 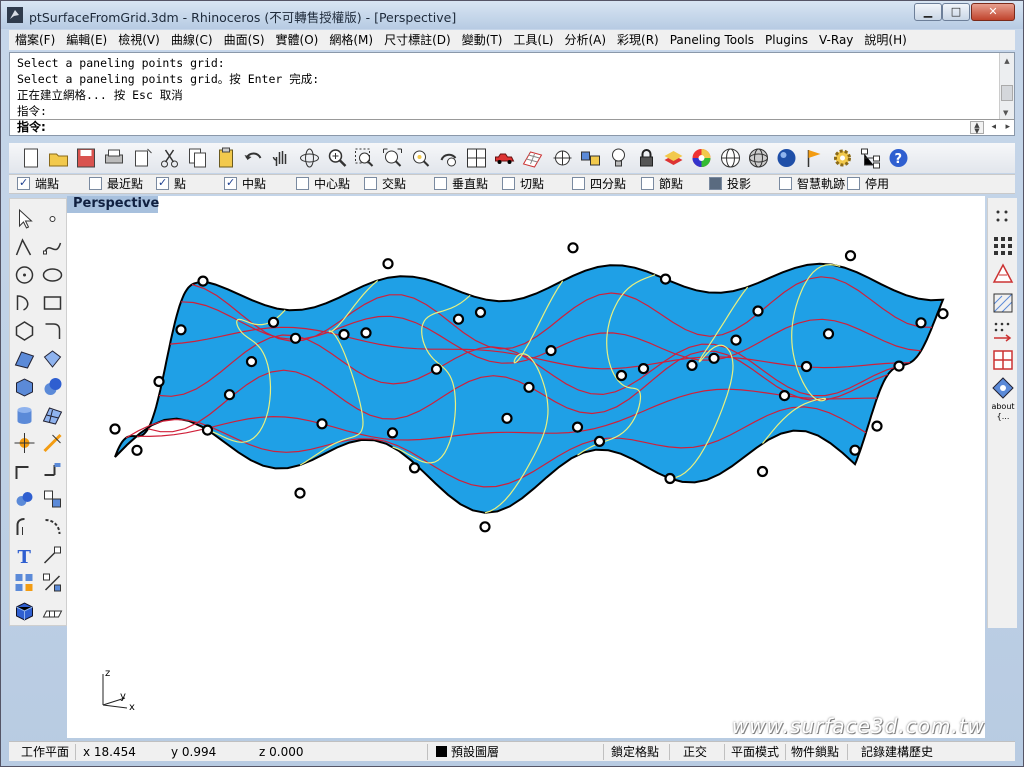 I want to click on zoom-selected-icon, so click(x=420, y=158).